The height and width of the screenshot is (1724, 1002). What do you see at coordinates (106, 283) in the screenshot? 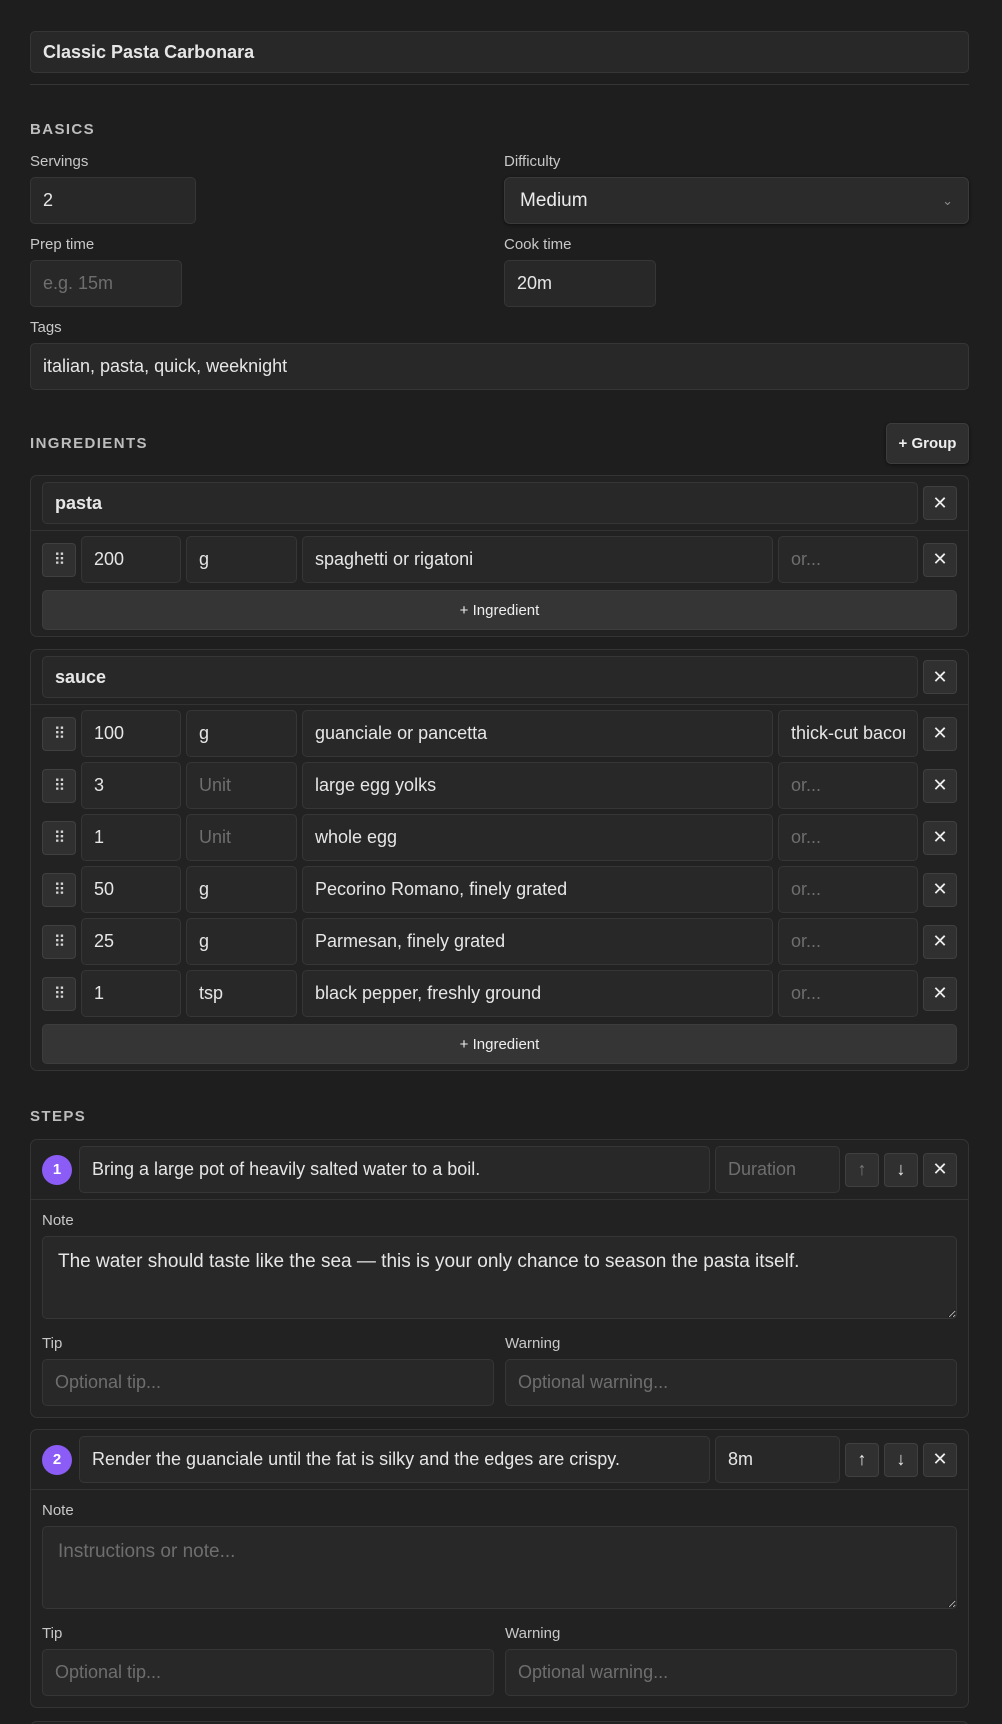
I see `prep-time-input` at bounding box center [106, 283].